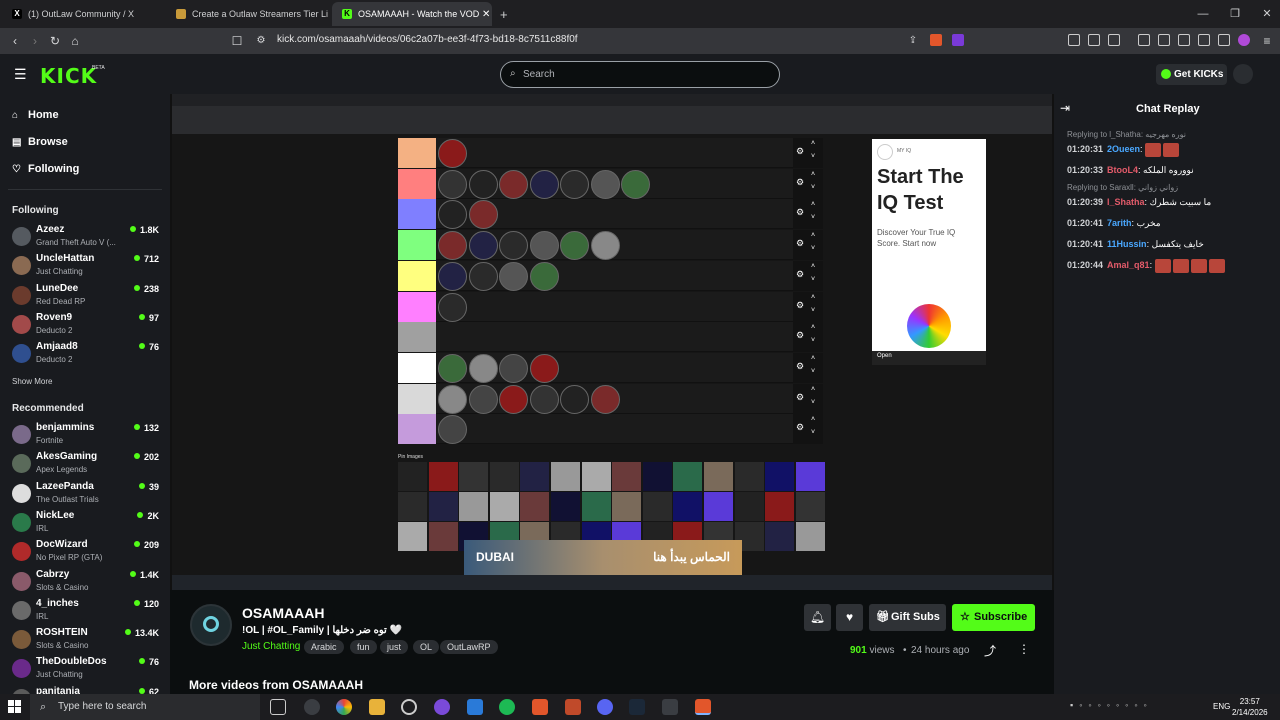 The height and width of the screenshot is (720, 1280). Describe the element at coordinates (1250, 707) in the screenshot. I see `taskbar-clock: 23:57 2/14/2026` at that location.